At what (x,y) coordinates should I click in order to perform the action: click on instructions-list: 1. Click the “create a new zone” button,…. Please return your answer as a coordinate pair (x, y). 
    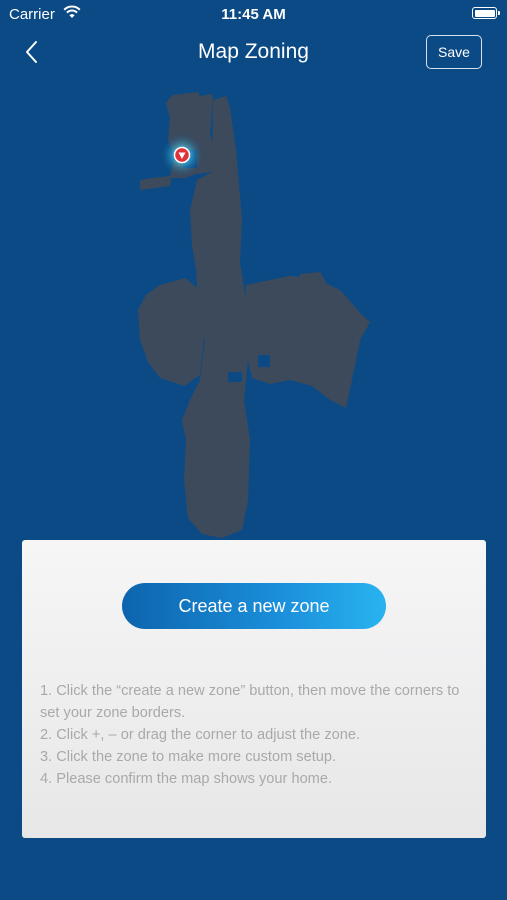
    Looking at the image, I should click on (255, 735).